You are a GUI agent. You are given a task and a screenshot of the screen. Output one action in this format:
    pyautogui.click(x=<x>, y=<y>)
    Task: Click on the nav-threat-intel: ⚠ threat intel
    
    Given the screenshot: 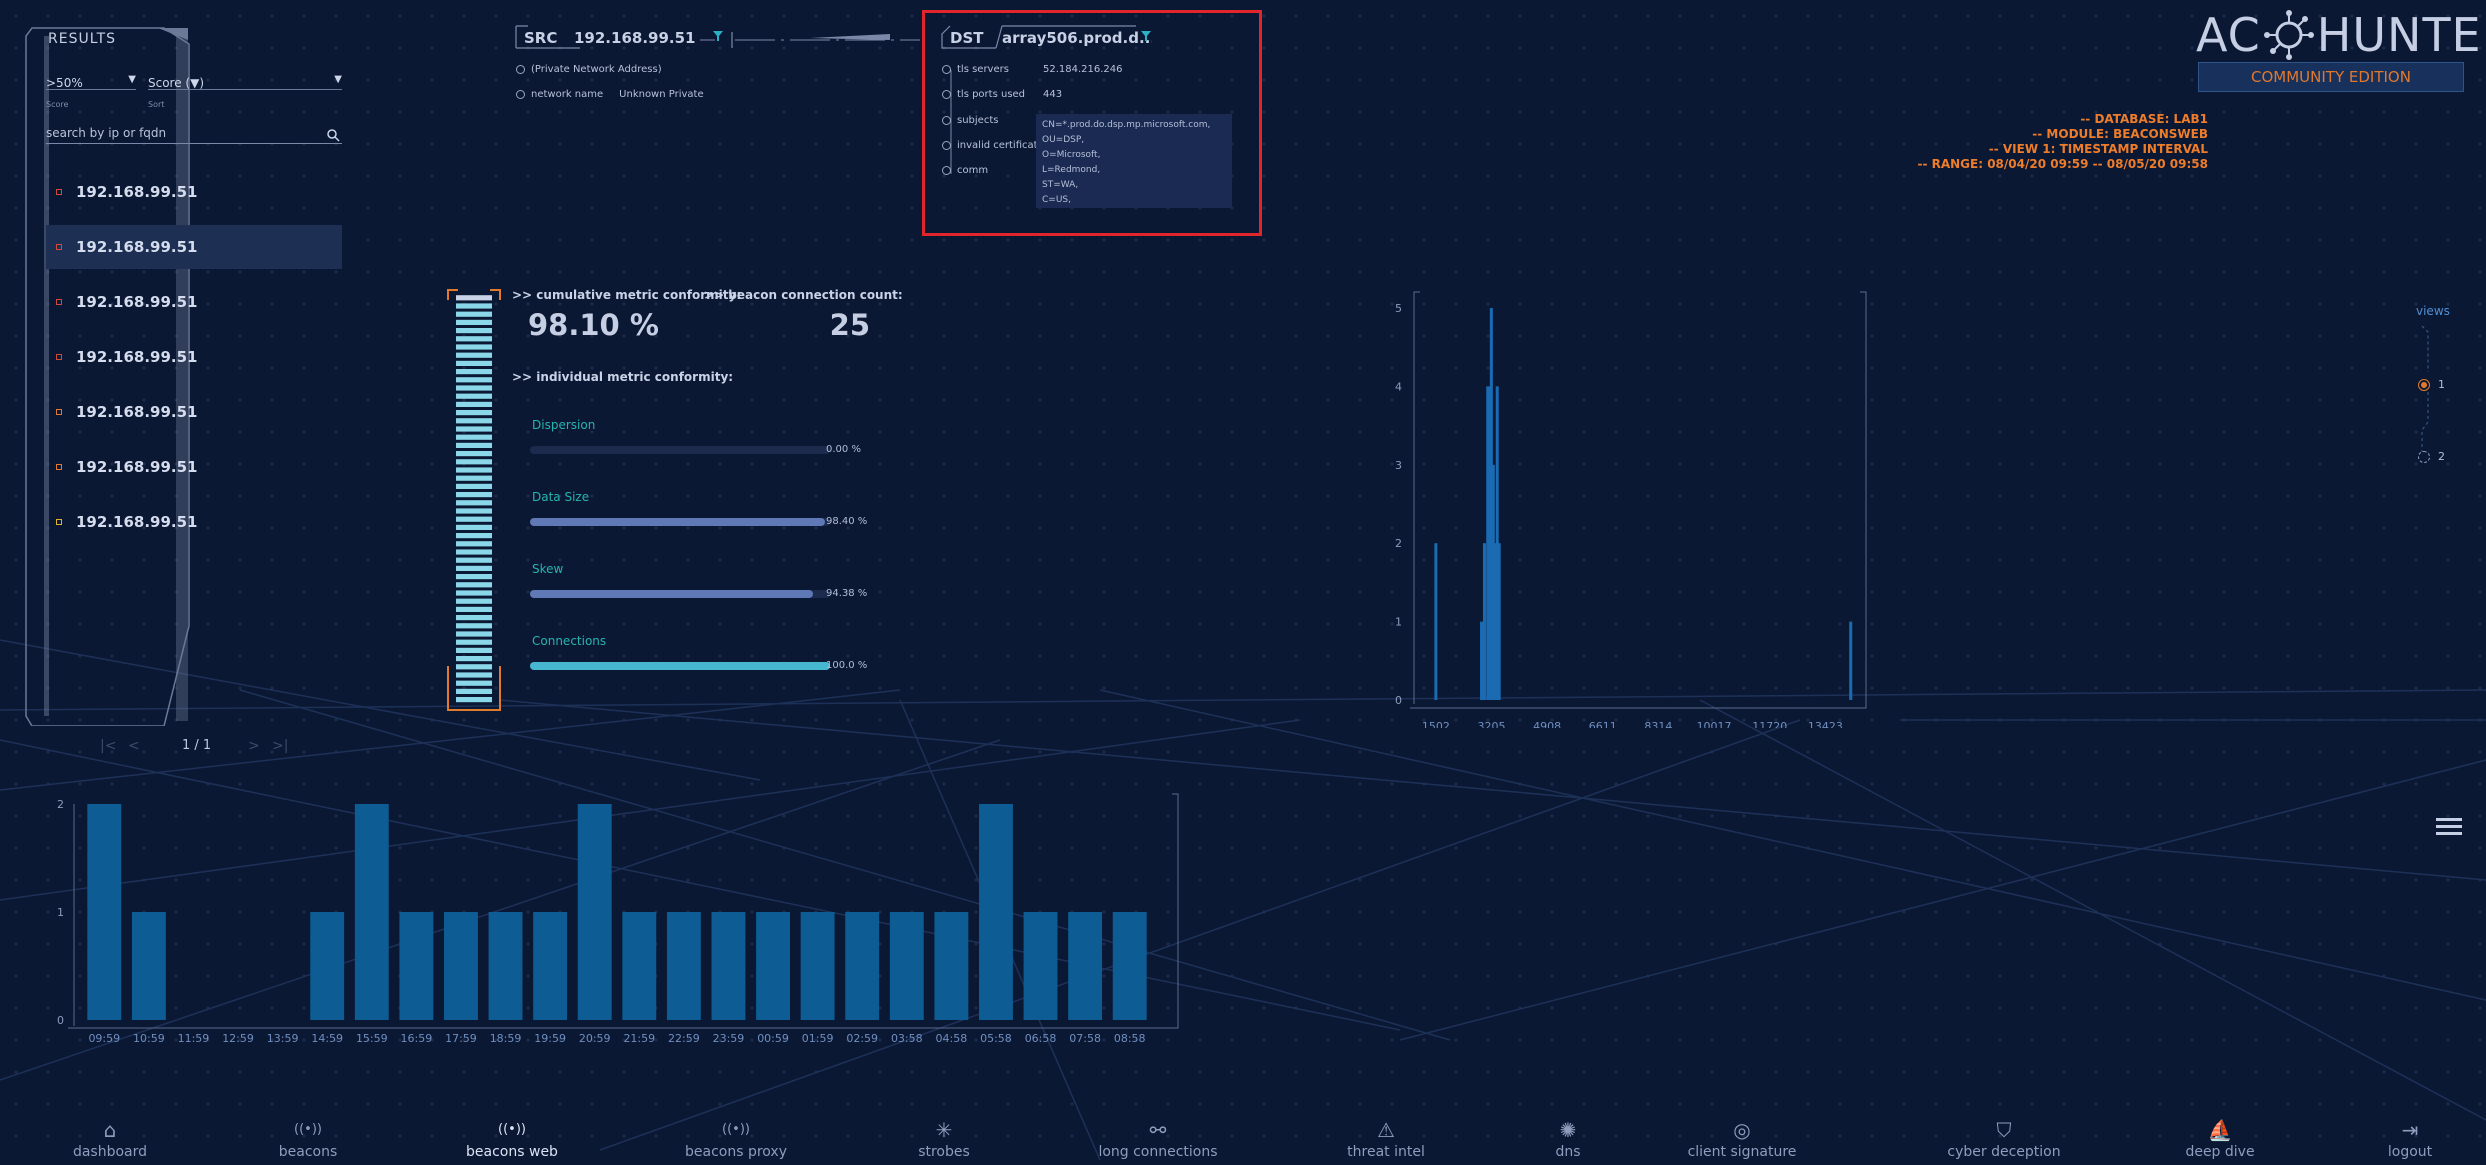 What is the action you would take?
    pyautogui.click(x=1386, y=1139)
    